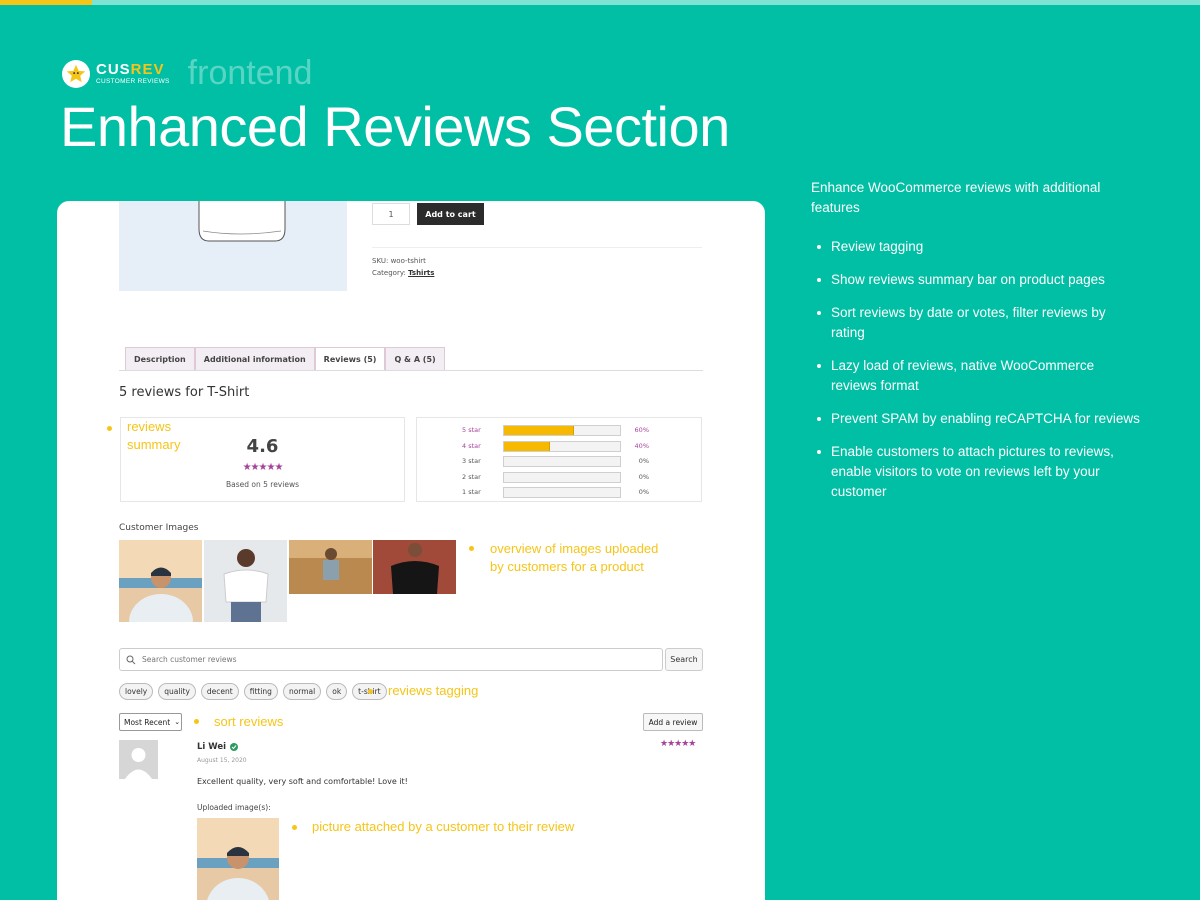 The width and height of the screenshot is (1200, 900). I want to click on search-input, so click(382, 659).